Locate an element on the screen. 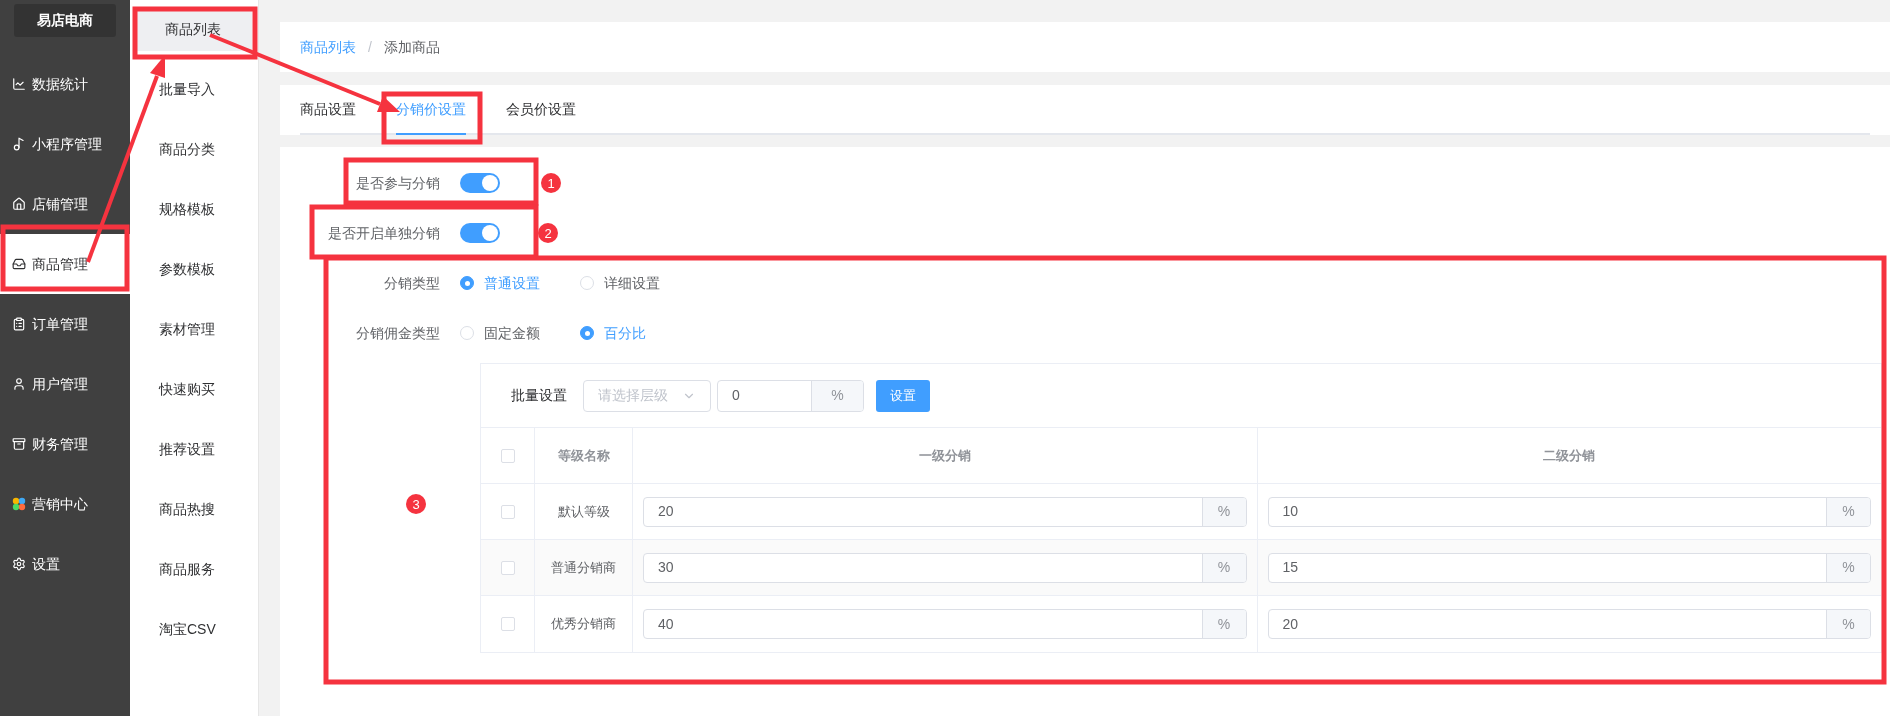 The height and width of the screenshot is (716, 1890). user-icon is located at coordinates (19, 384).